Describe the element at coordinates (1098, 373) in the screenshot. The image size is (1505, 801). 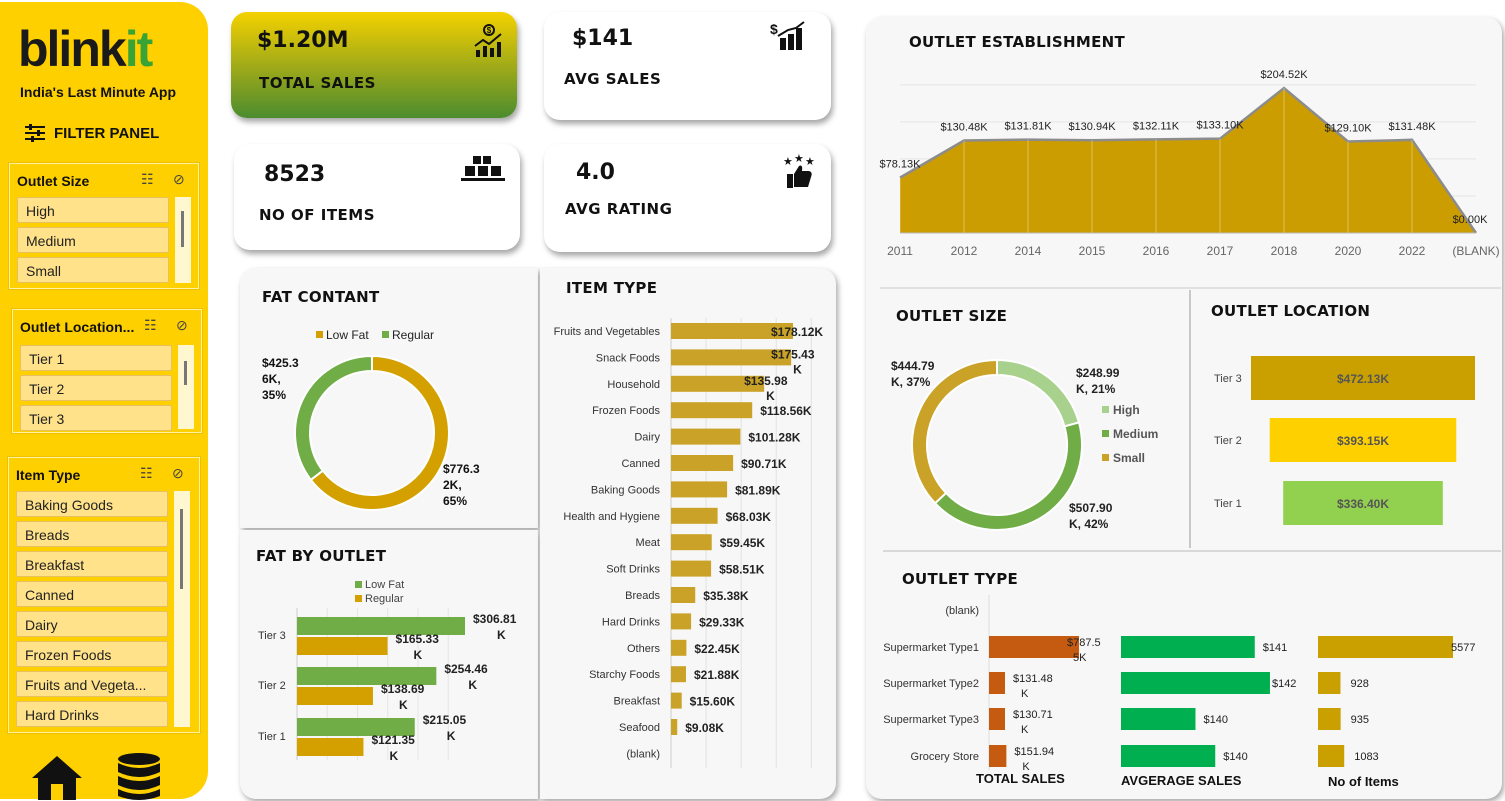
I see `data-label: $248.99` at that location.